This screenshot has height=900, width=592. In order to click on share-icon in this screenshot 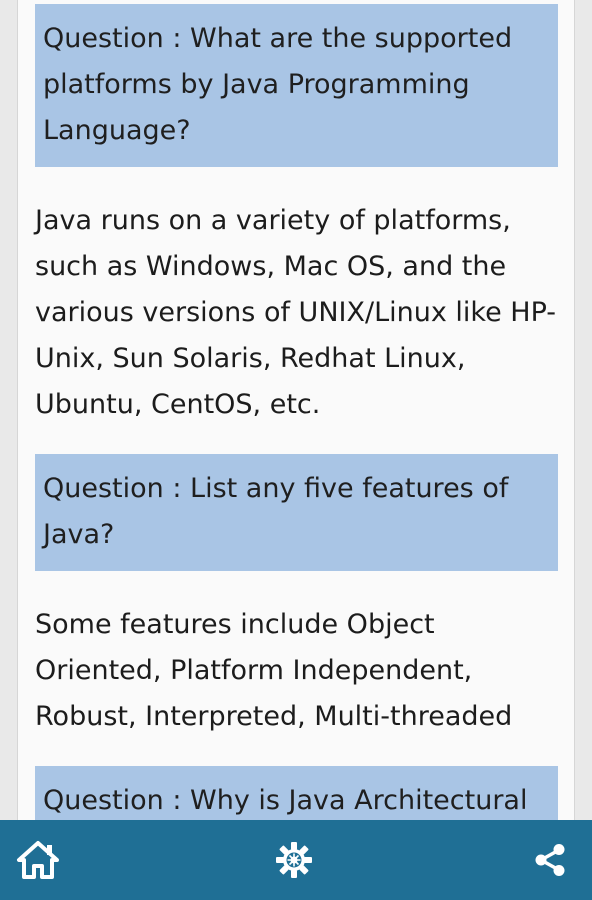, I will do `click(550, 860)`.